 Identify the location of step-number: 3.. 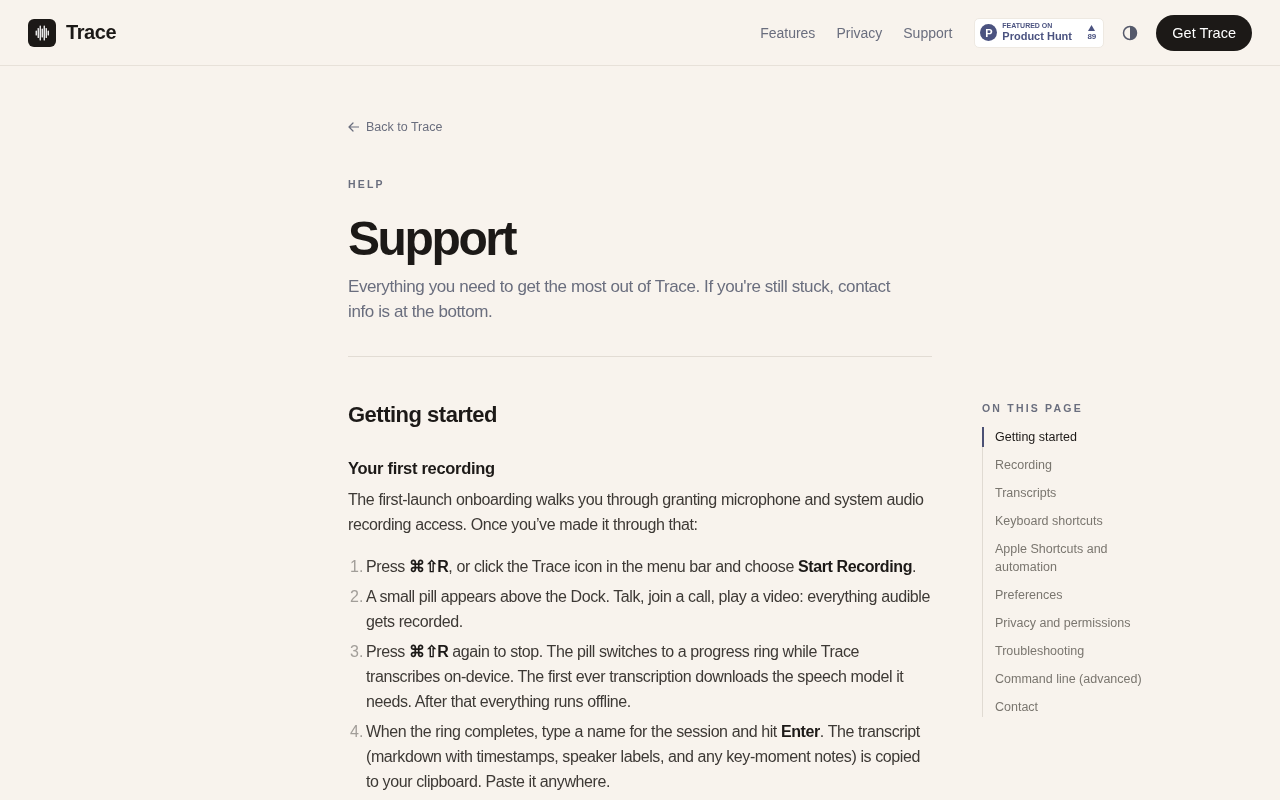
(357, 652).